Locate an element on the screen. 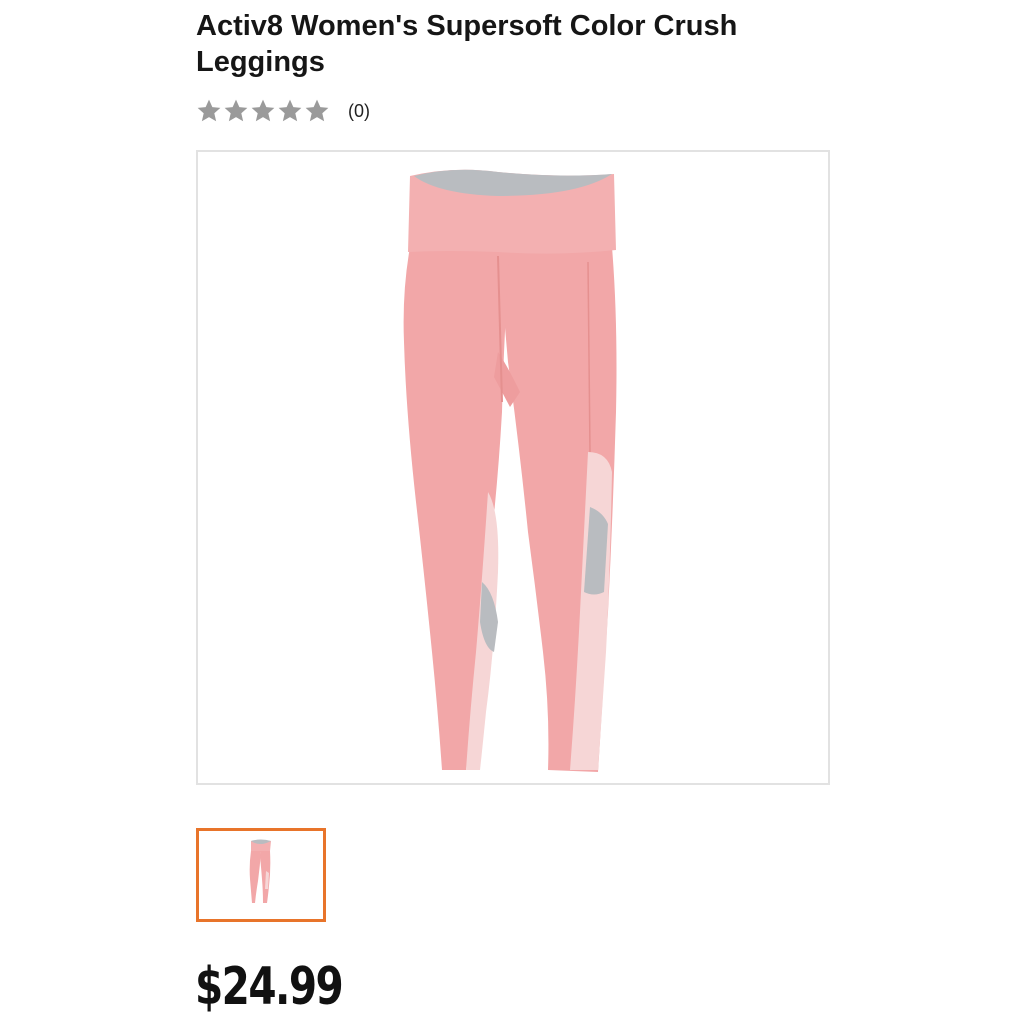  star-rating is located at coordinates (263, 111).